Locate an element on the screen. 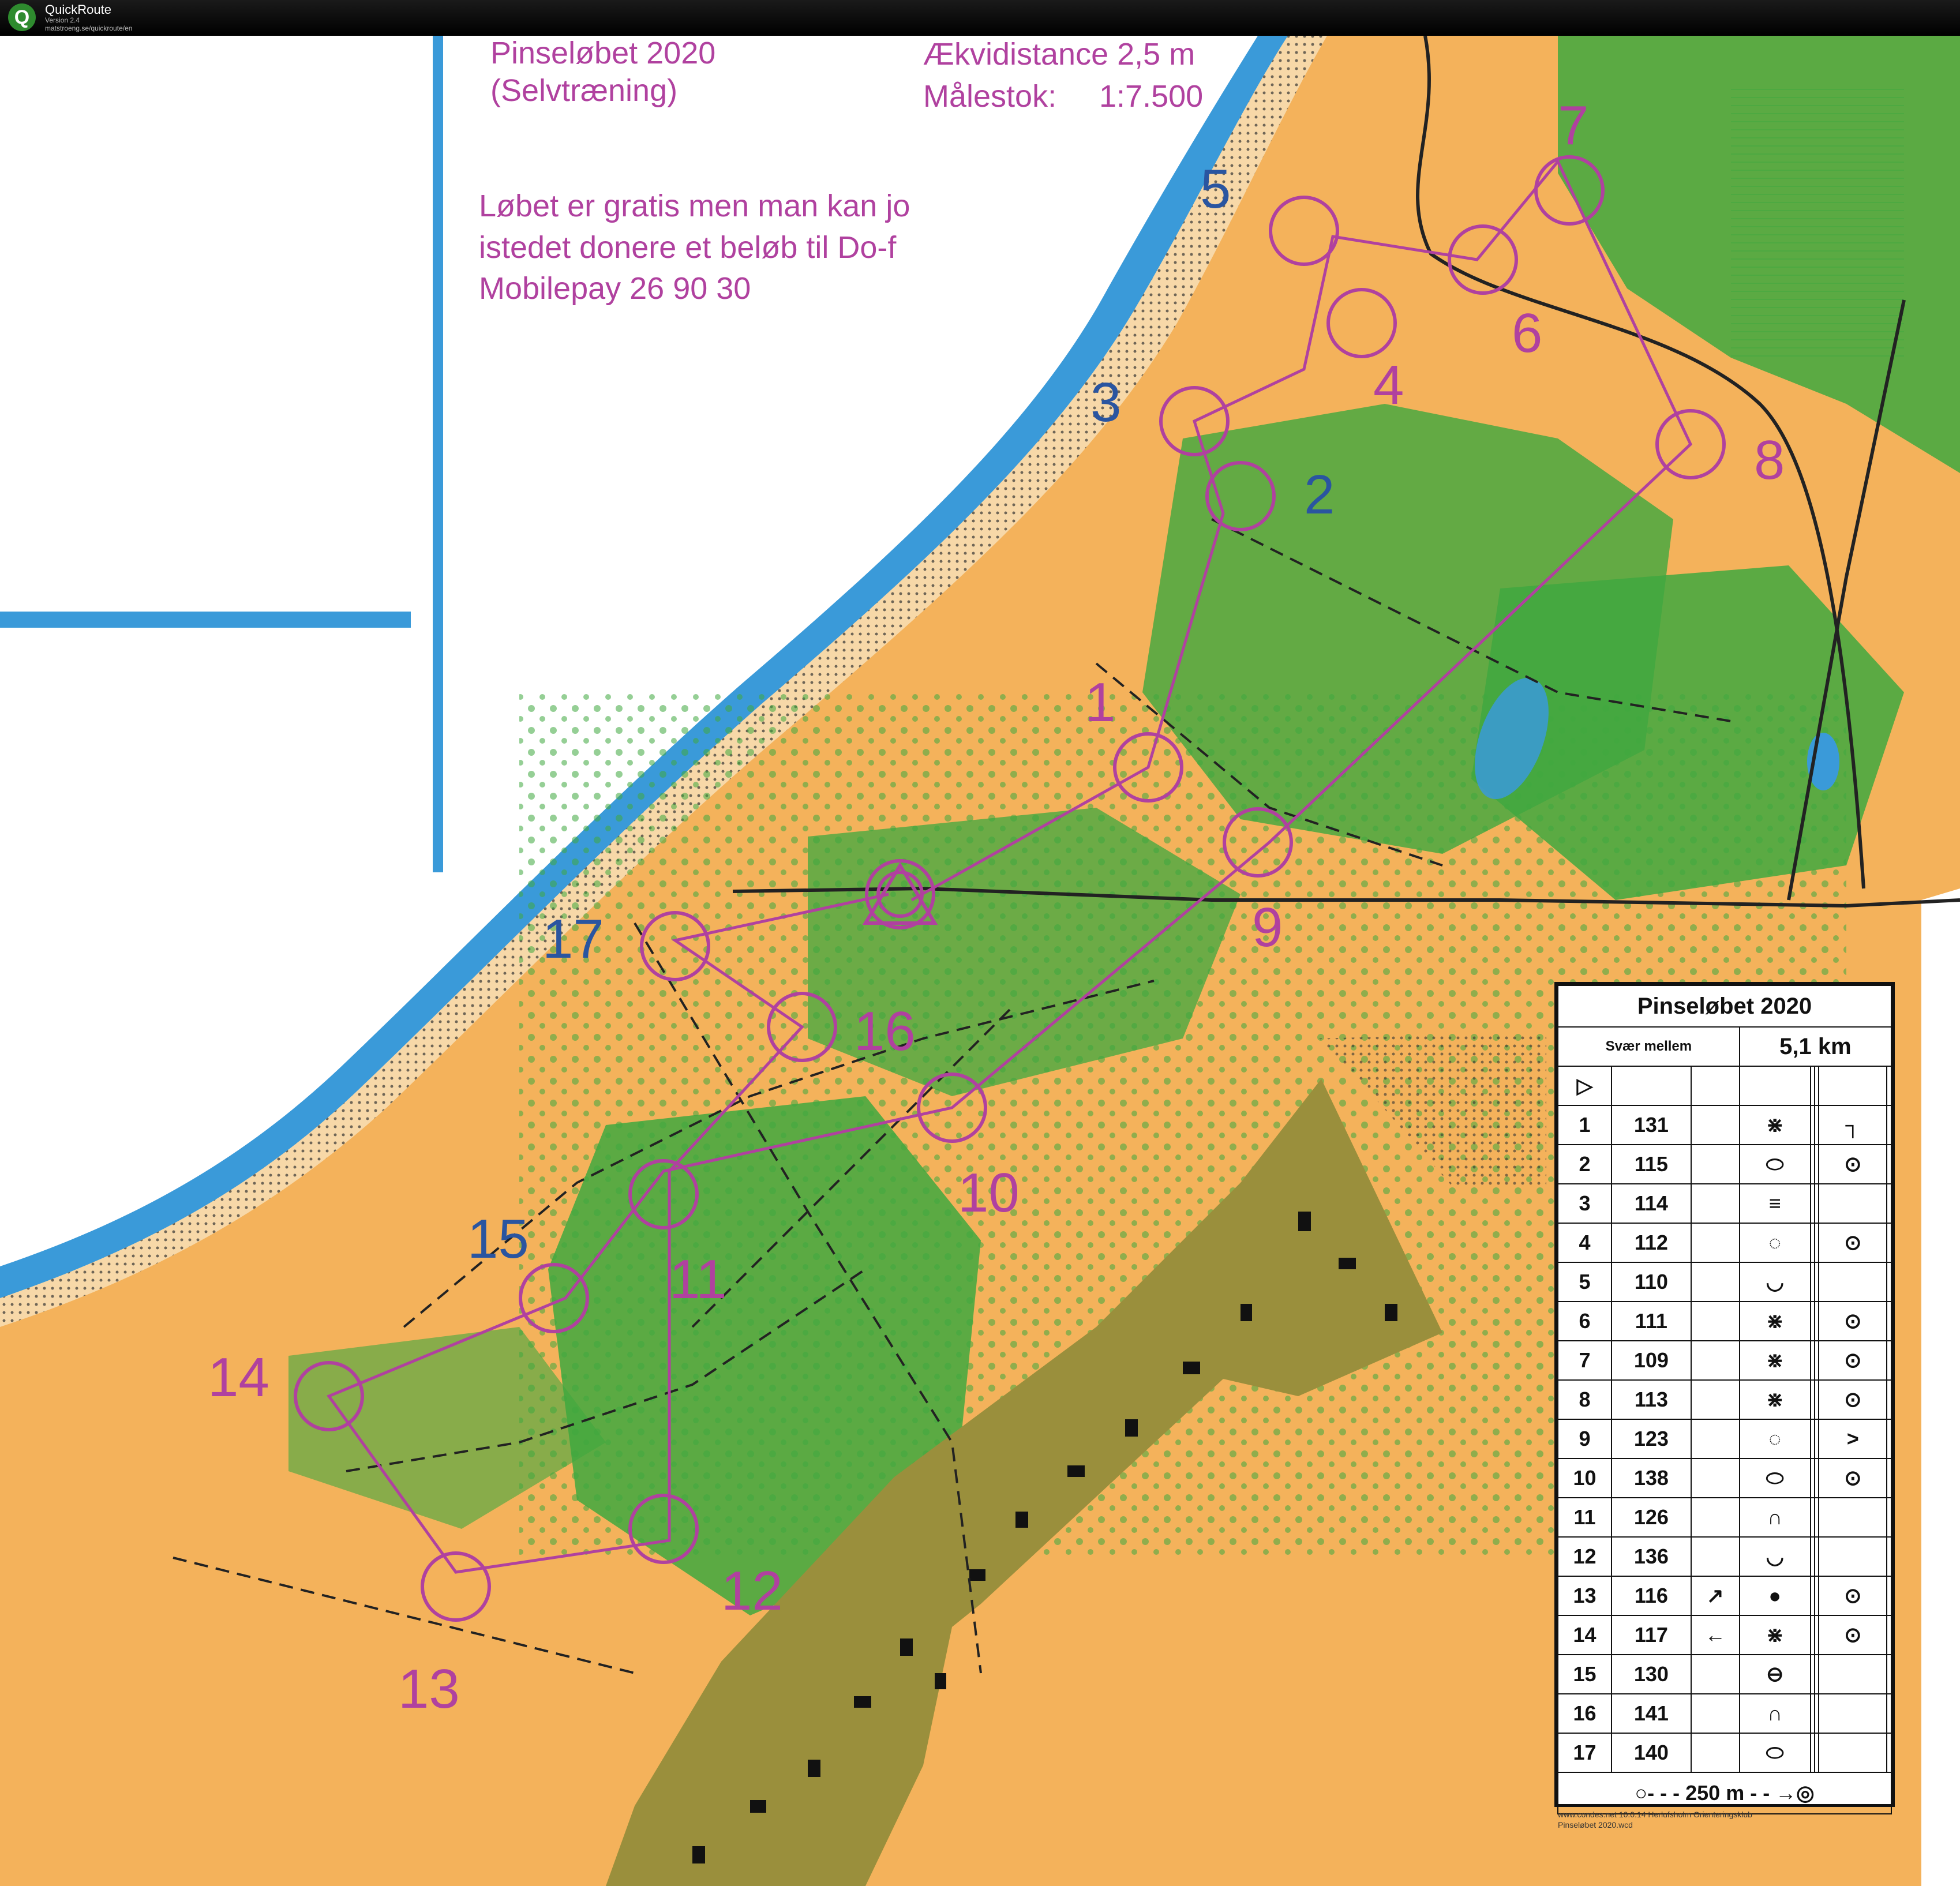 Image resolution: width=1960 pixels, height=1886 pixels. control-number: 12 is located at coordinates (1585, 1556).